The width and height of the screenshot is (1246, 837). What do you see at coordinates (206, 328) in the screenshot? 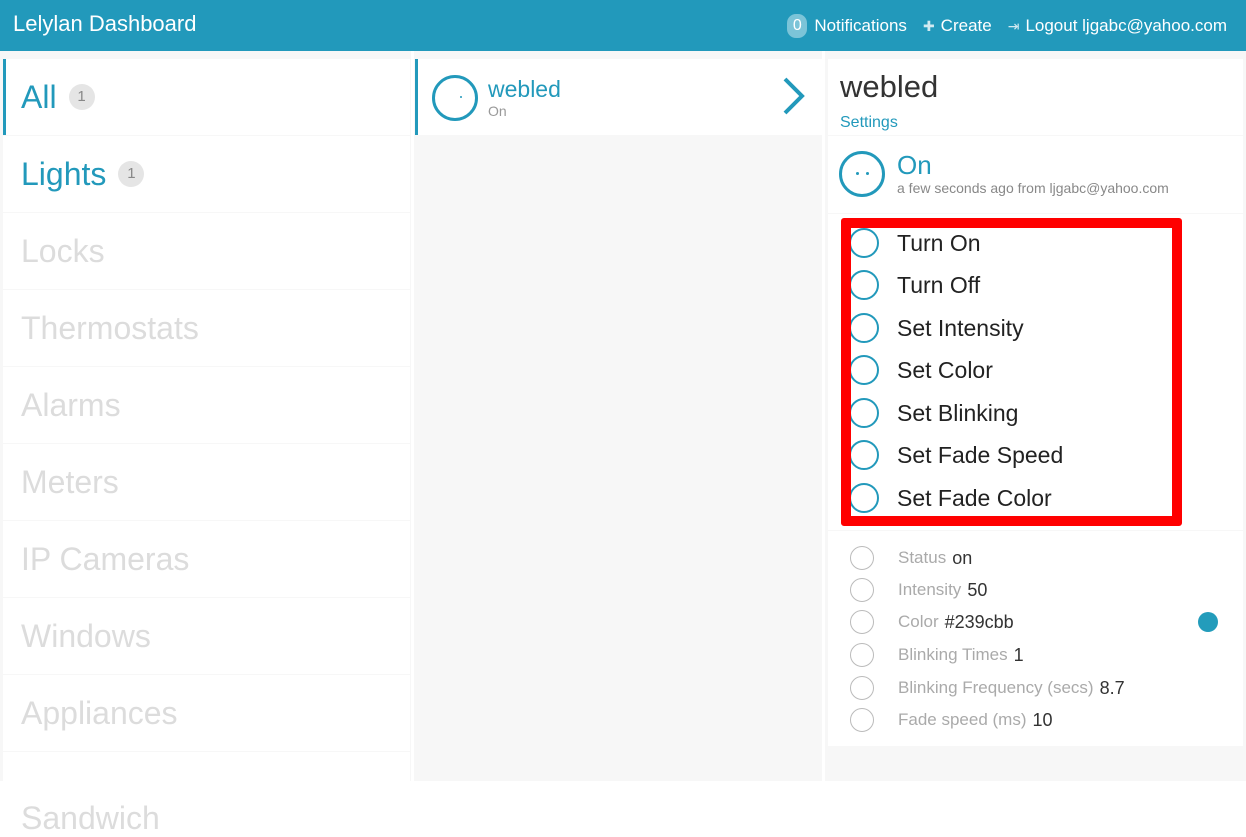
I see `category-thermostats: Thermostats` at bounding box center [206, 328].